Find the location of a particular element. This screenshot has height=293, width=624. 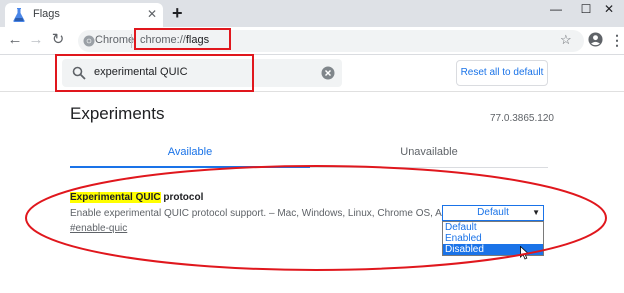

experiment-title-match: Experimental QUIC is located at coordinates (115, 197).